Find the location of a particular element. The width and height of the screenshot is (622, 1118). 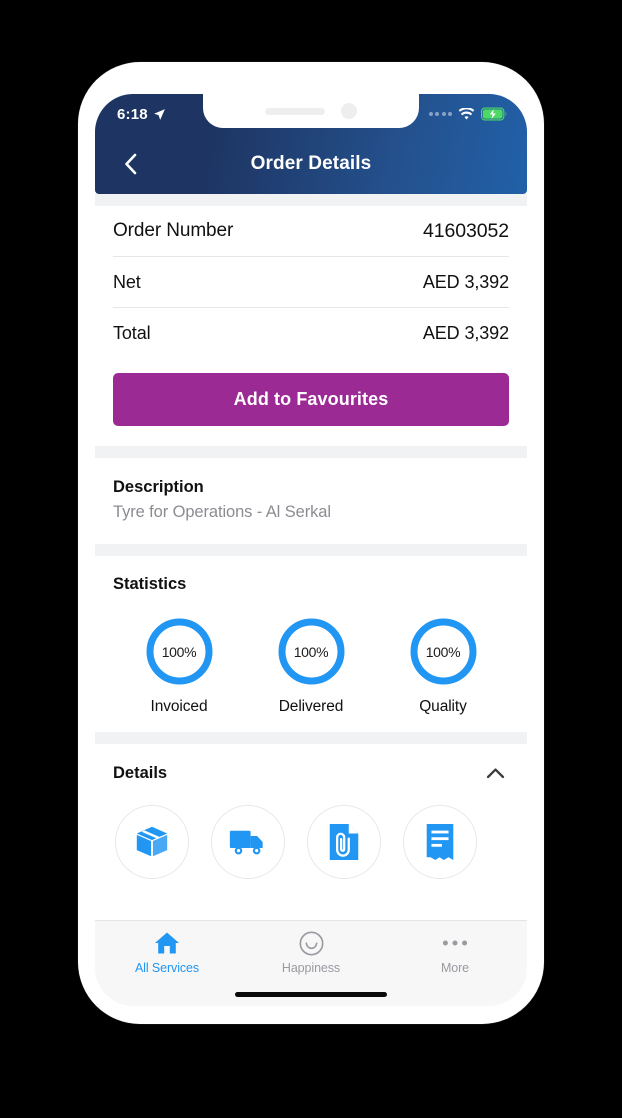

stat-label: Quality is located at coordinates (443, 706).